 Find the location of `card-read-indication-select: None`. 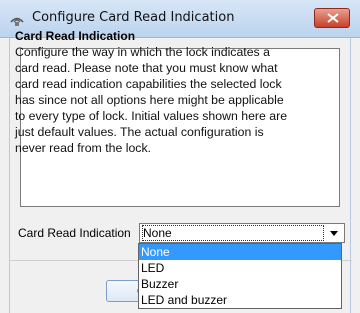

card-read-indication-select: None is located at coordinates (242, 233).